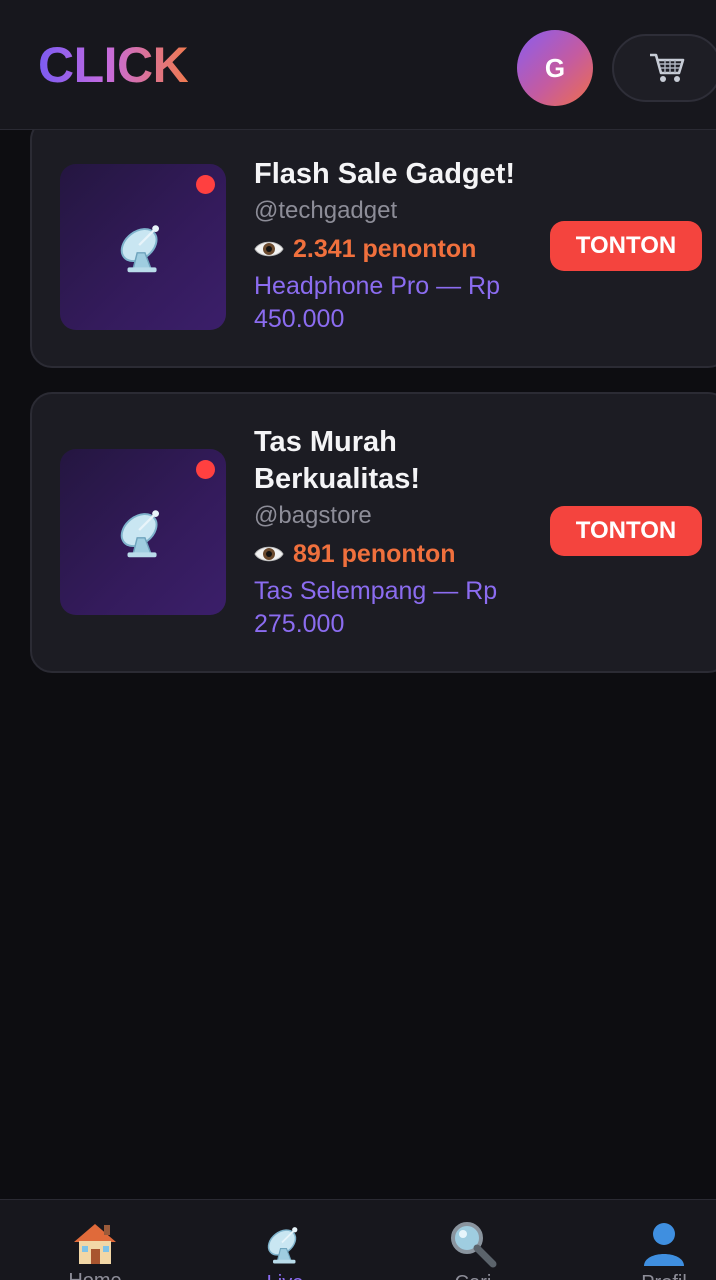 Image resolution: width=716 pixels, height=1280 pixels. Describe the element at coordinates (399, 303) in the screenshot. I see `featured-product: Headphone Pro — Rp 450.000` at that location.